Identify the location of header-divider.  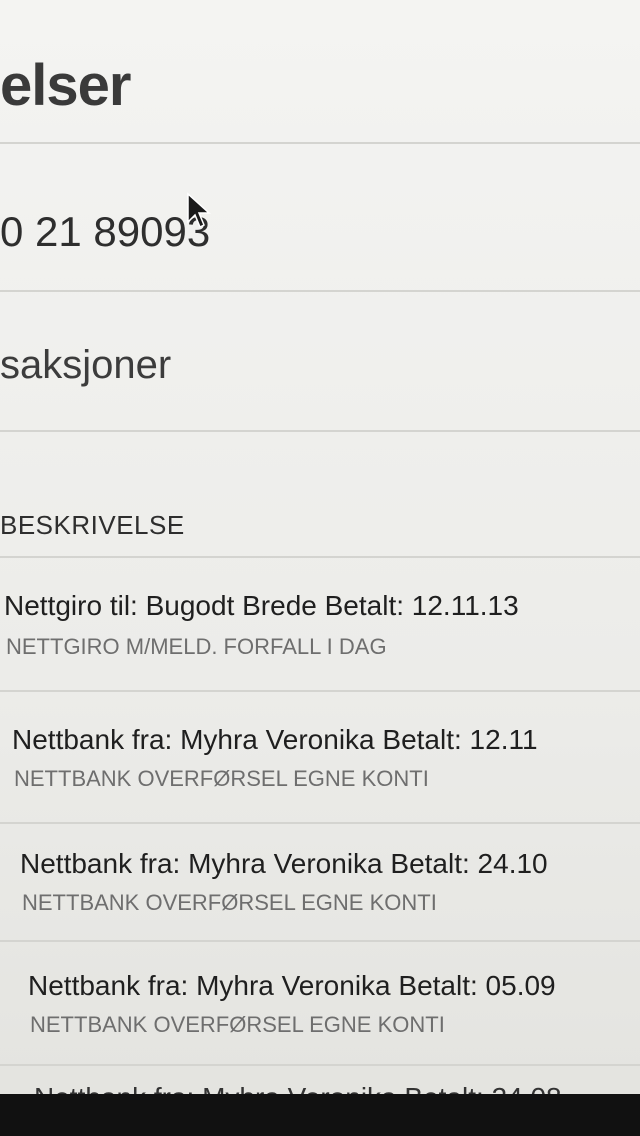
(320, 557).